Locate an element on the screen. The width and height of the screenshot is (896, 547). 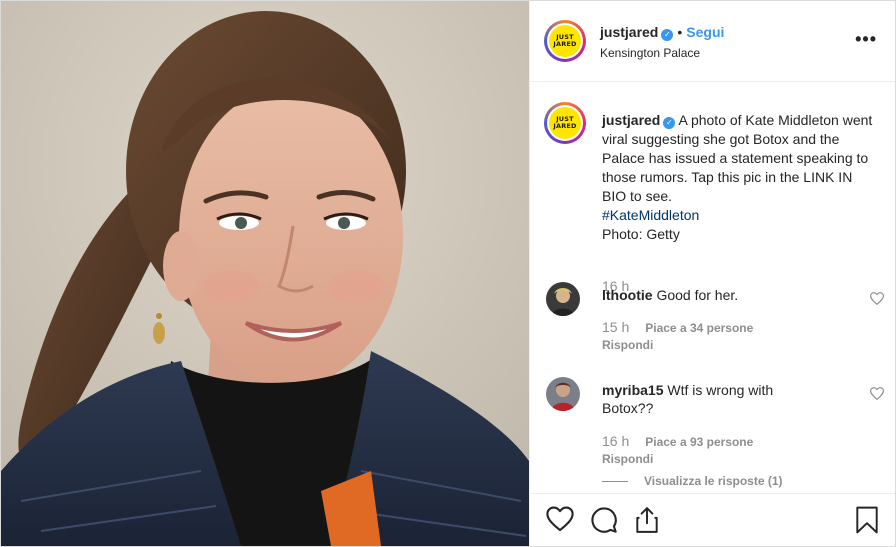
photo-credit: Photo: Getty is located at coordinates (641, 234).